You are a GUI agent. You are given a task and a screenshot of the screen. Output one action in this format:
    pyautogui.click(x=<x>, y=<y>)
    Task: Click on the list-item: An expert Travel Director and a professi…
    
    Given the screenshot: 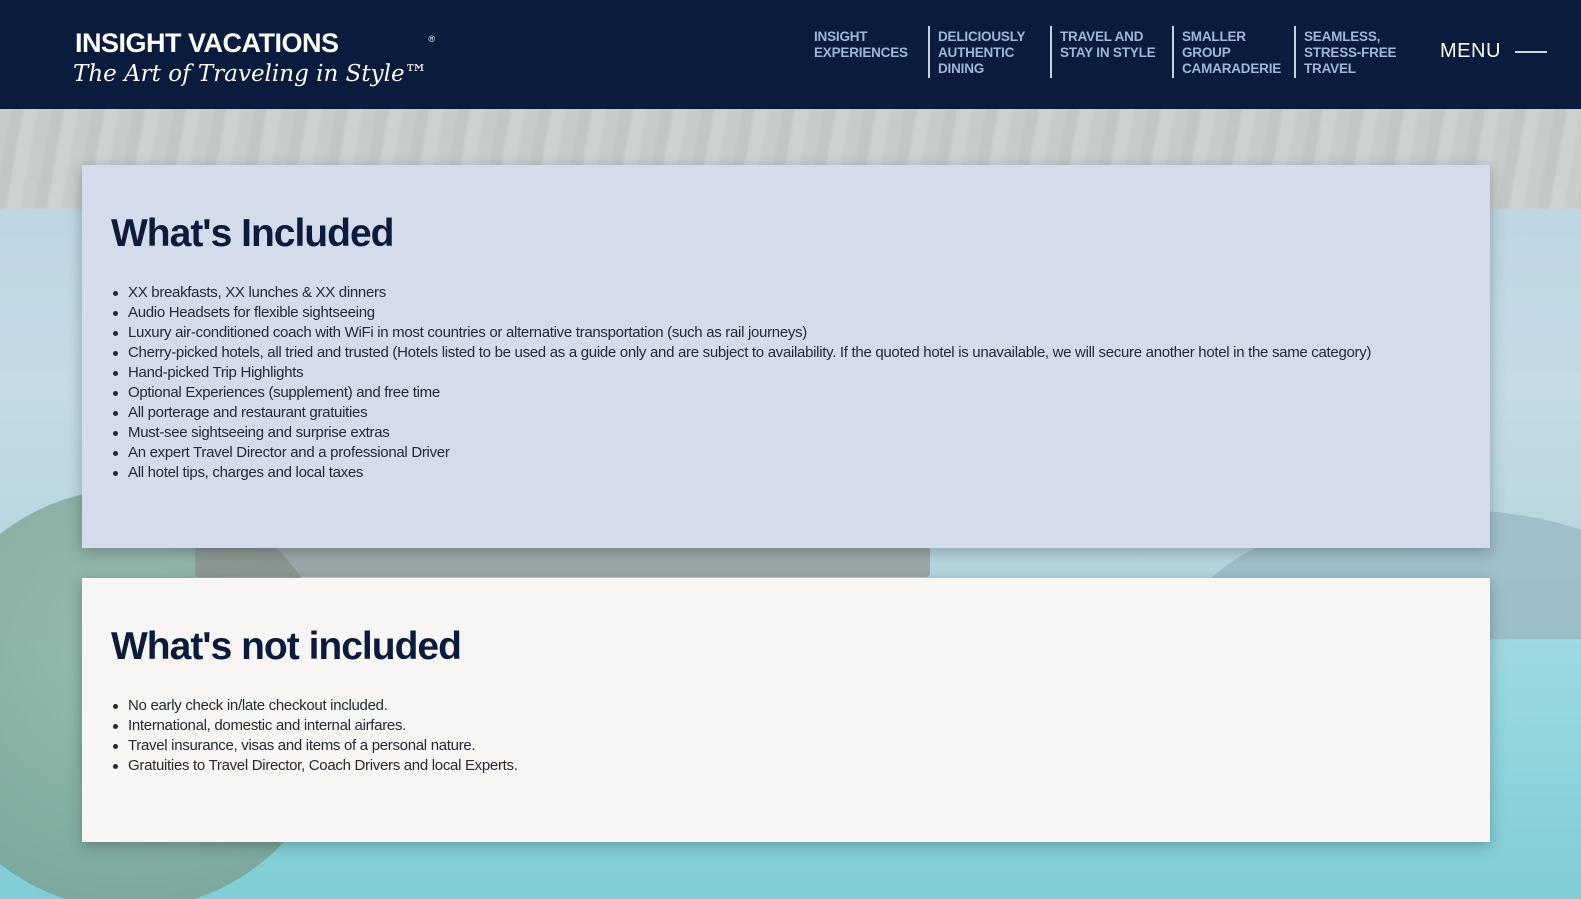 What is the action you would take?
    pyautogui.click(x=787, y=453)
    